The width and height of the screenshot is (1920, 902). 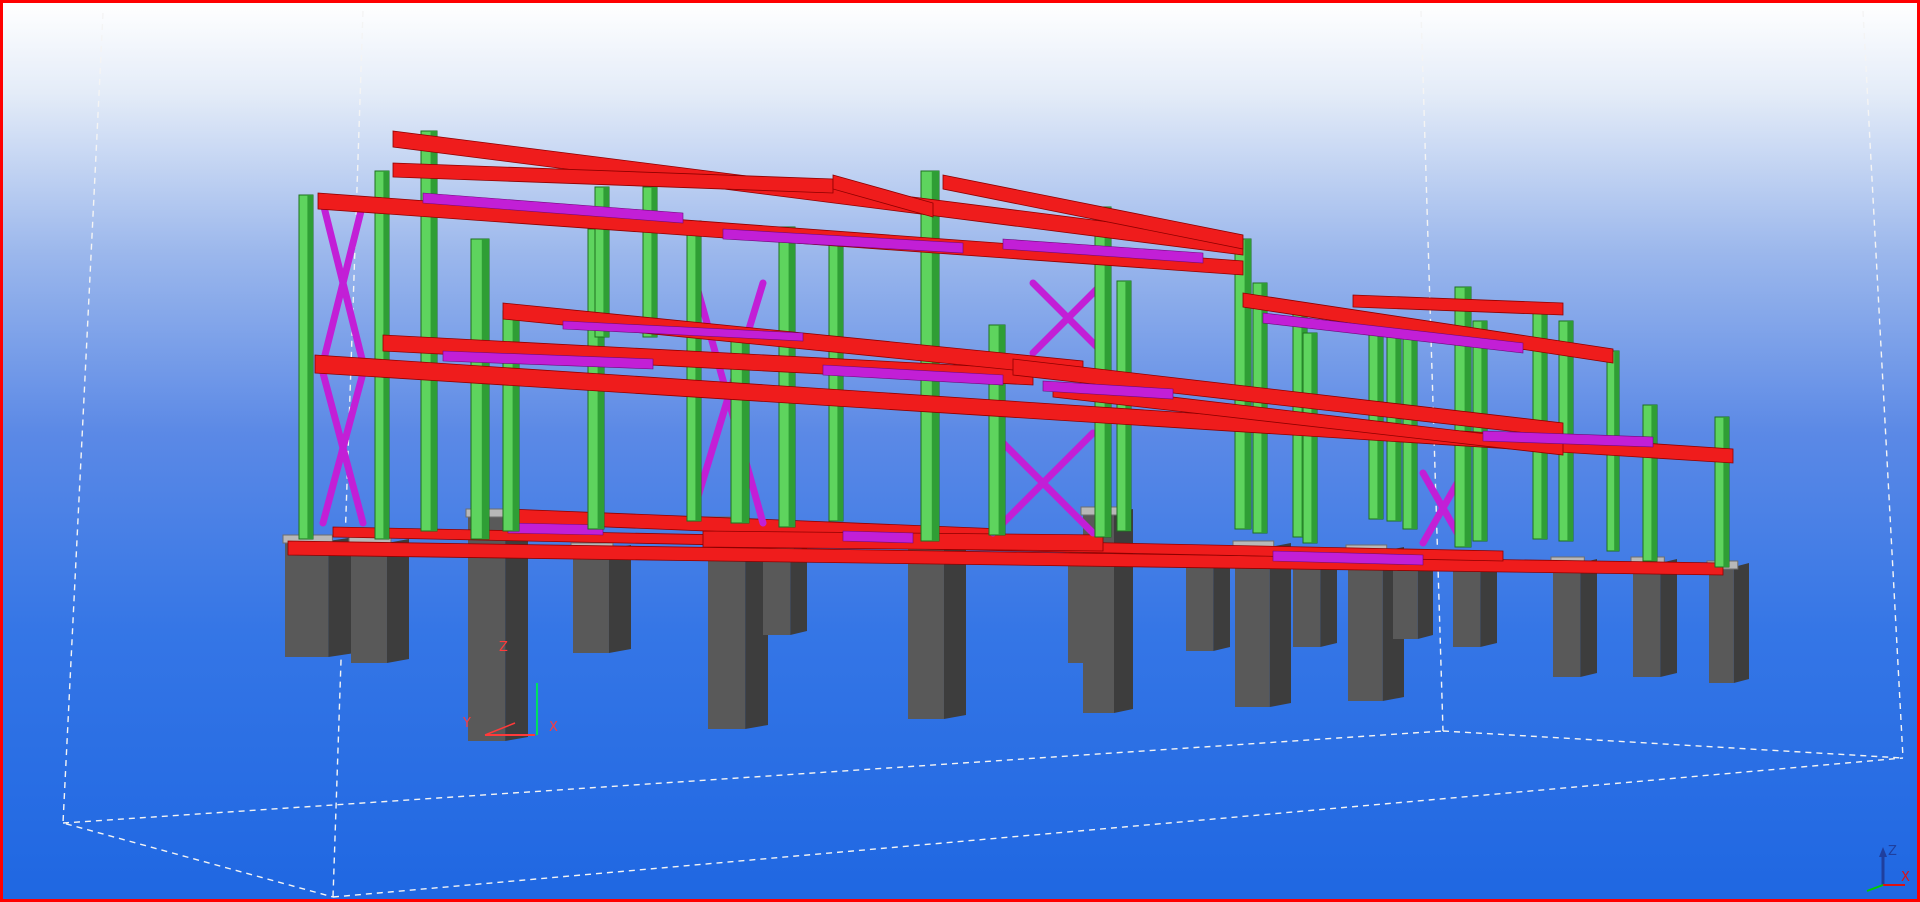 I want to click on z-axis-label: Z, so click(x=503, y=647).